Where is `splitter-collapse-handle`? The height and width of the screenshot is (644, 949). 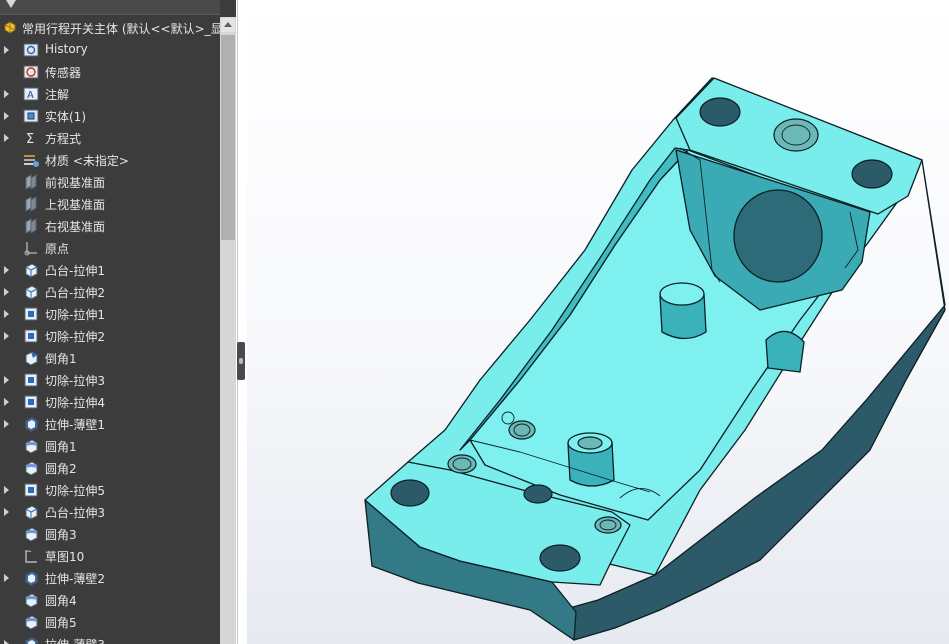
splitter-collapse-handle is located at coordinates (241, 361).